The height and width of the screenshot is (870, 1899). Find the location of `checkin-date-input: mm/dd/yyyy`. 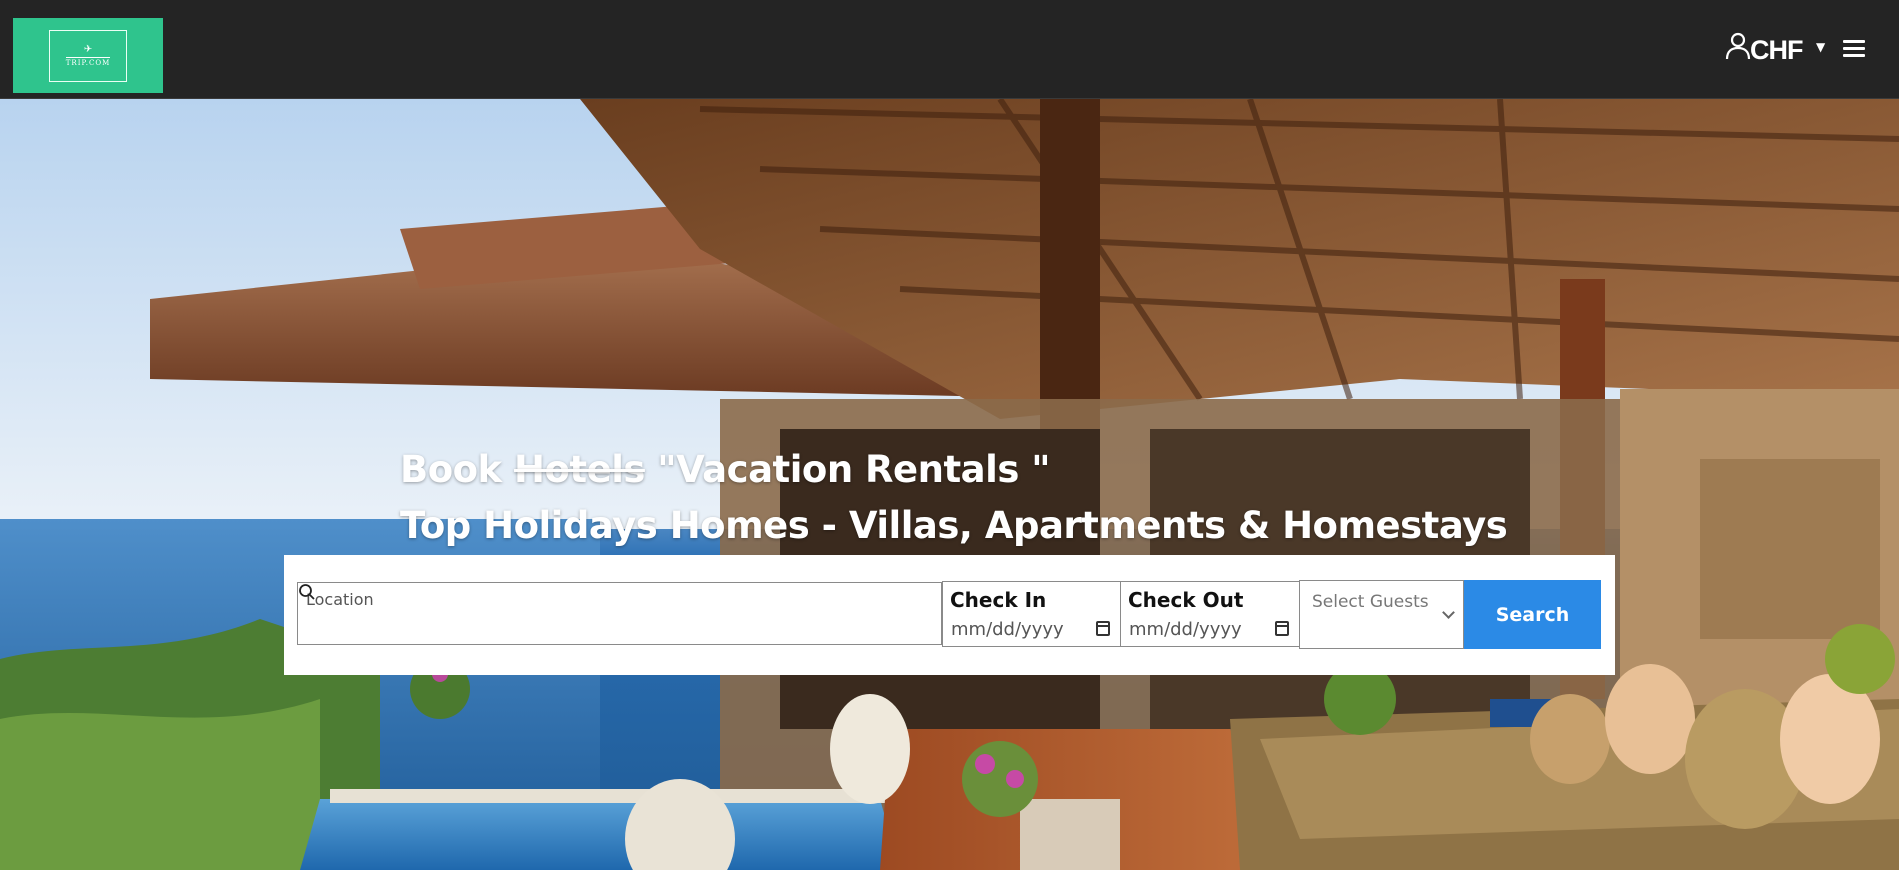

checkin-date-input: mm/dd/yyyy is located at coordinates (1007, 629).